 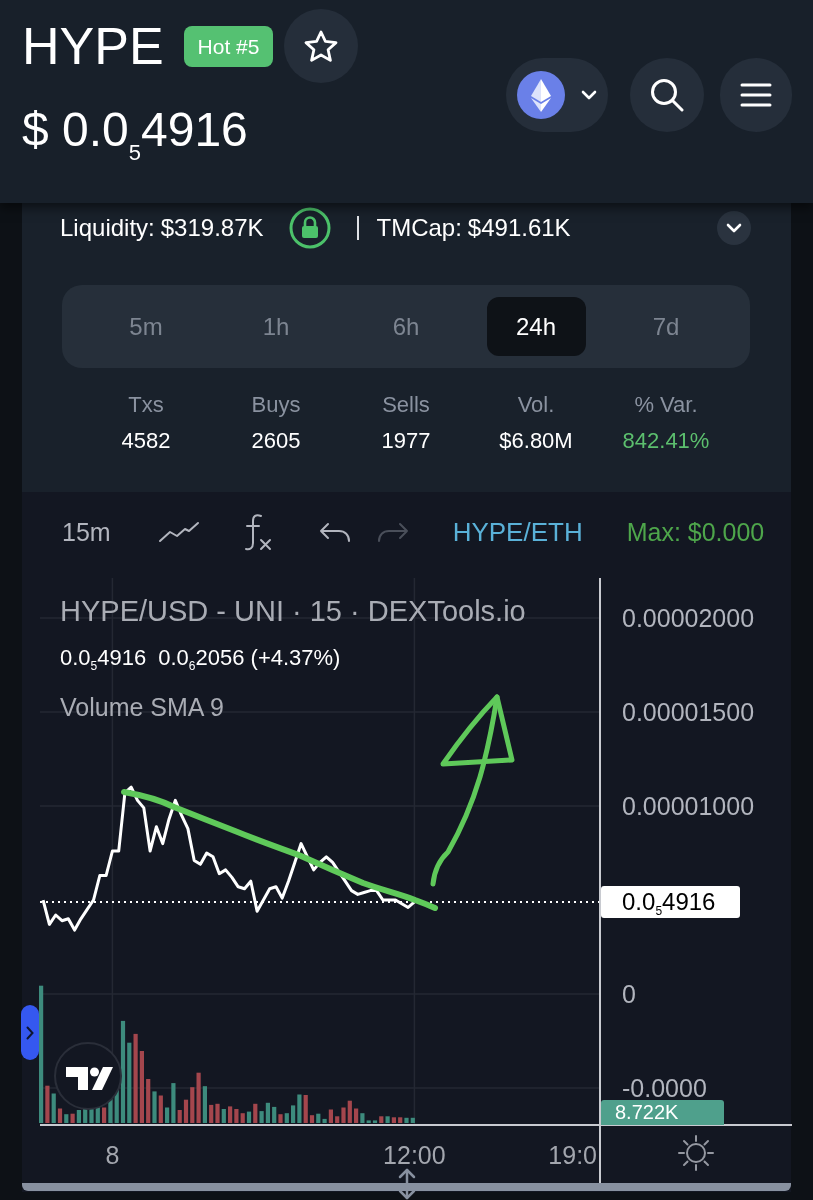 What do you see at coordinates (666, 405) in the screenshot?
I see `stat-label: % Var.` at bounding box center [666, 405].